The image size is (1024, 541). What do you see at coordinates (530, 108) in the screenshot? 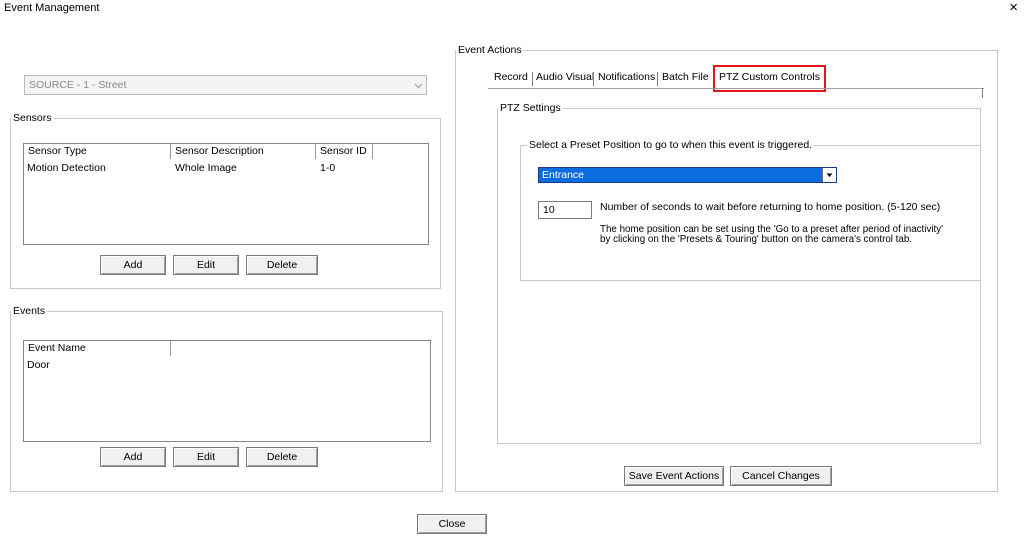
I see `ptz-settings-legend: PTZ Settings` at bounding box center [530, 108].